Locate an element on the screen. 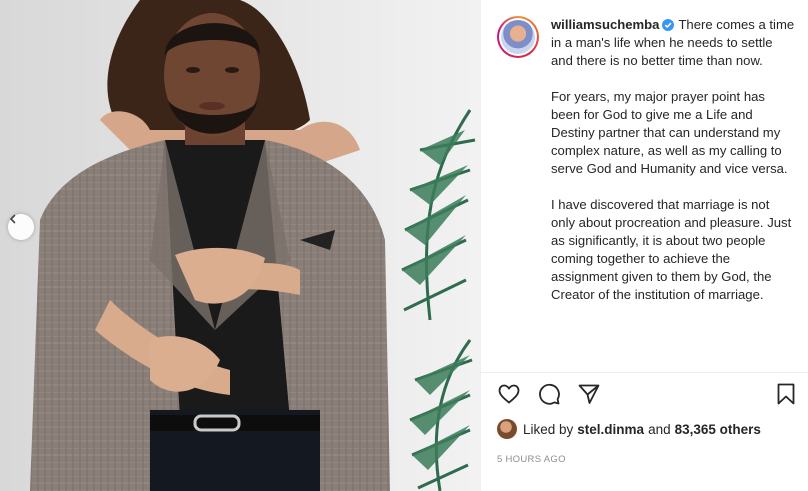 The width and height of the screenshot is (808, 491). likes-count: 83,365 others is located at coordinates (718, 429).